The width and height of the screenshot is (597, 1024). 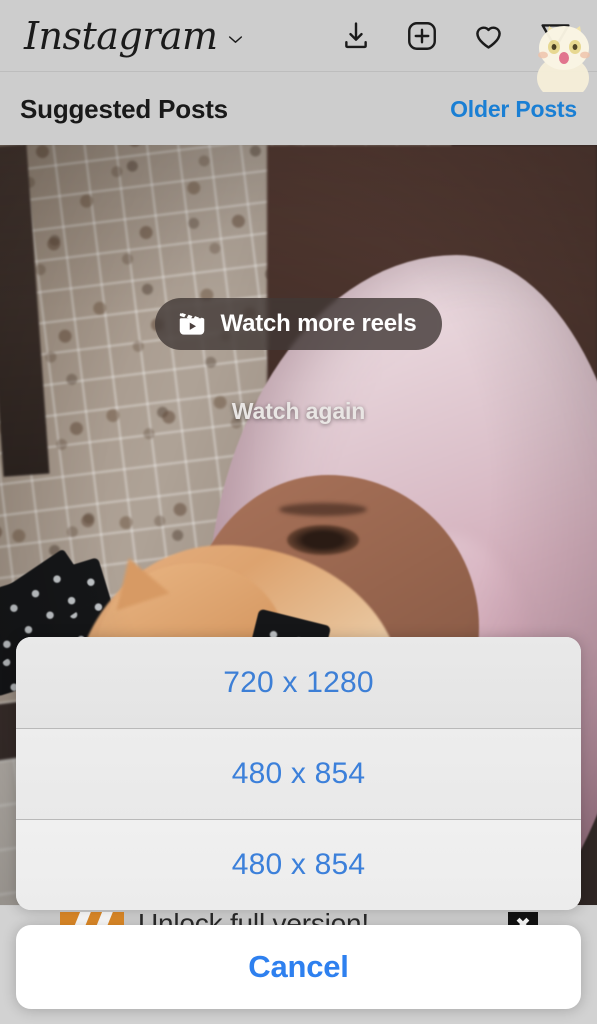 I want to click on app-bar: Instagram, so click(x=298, y=36).